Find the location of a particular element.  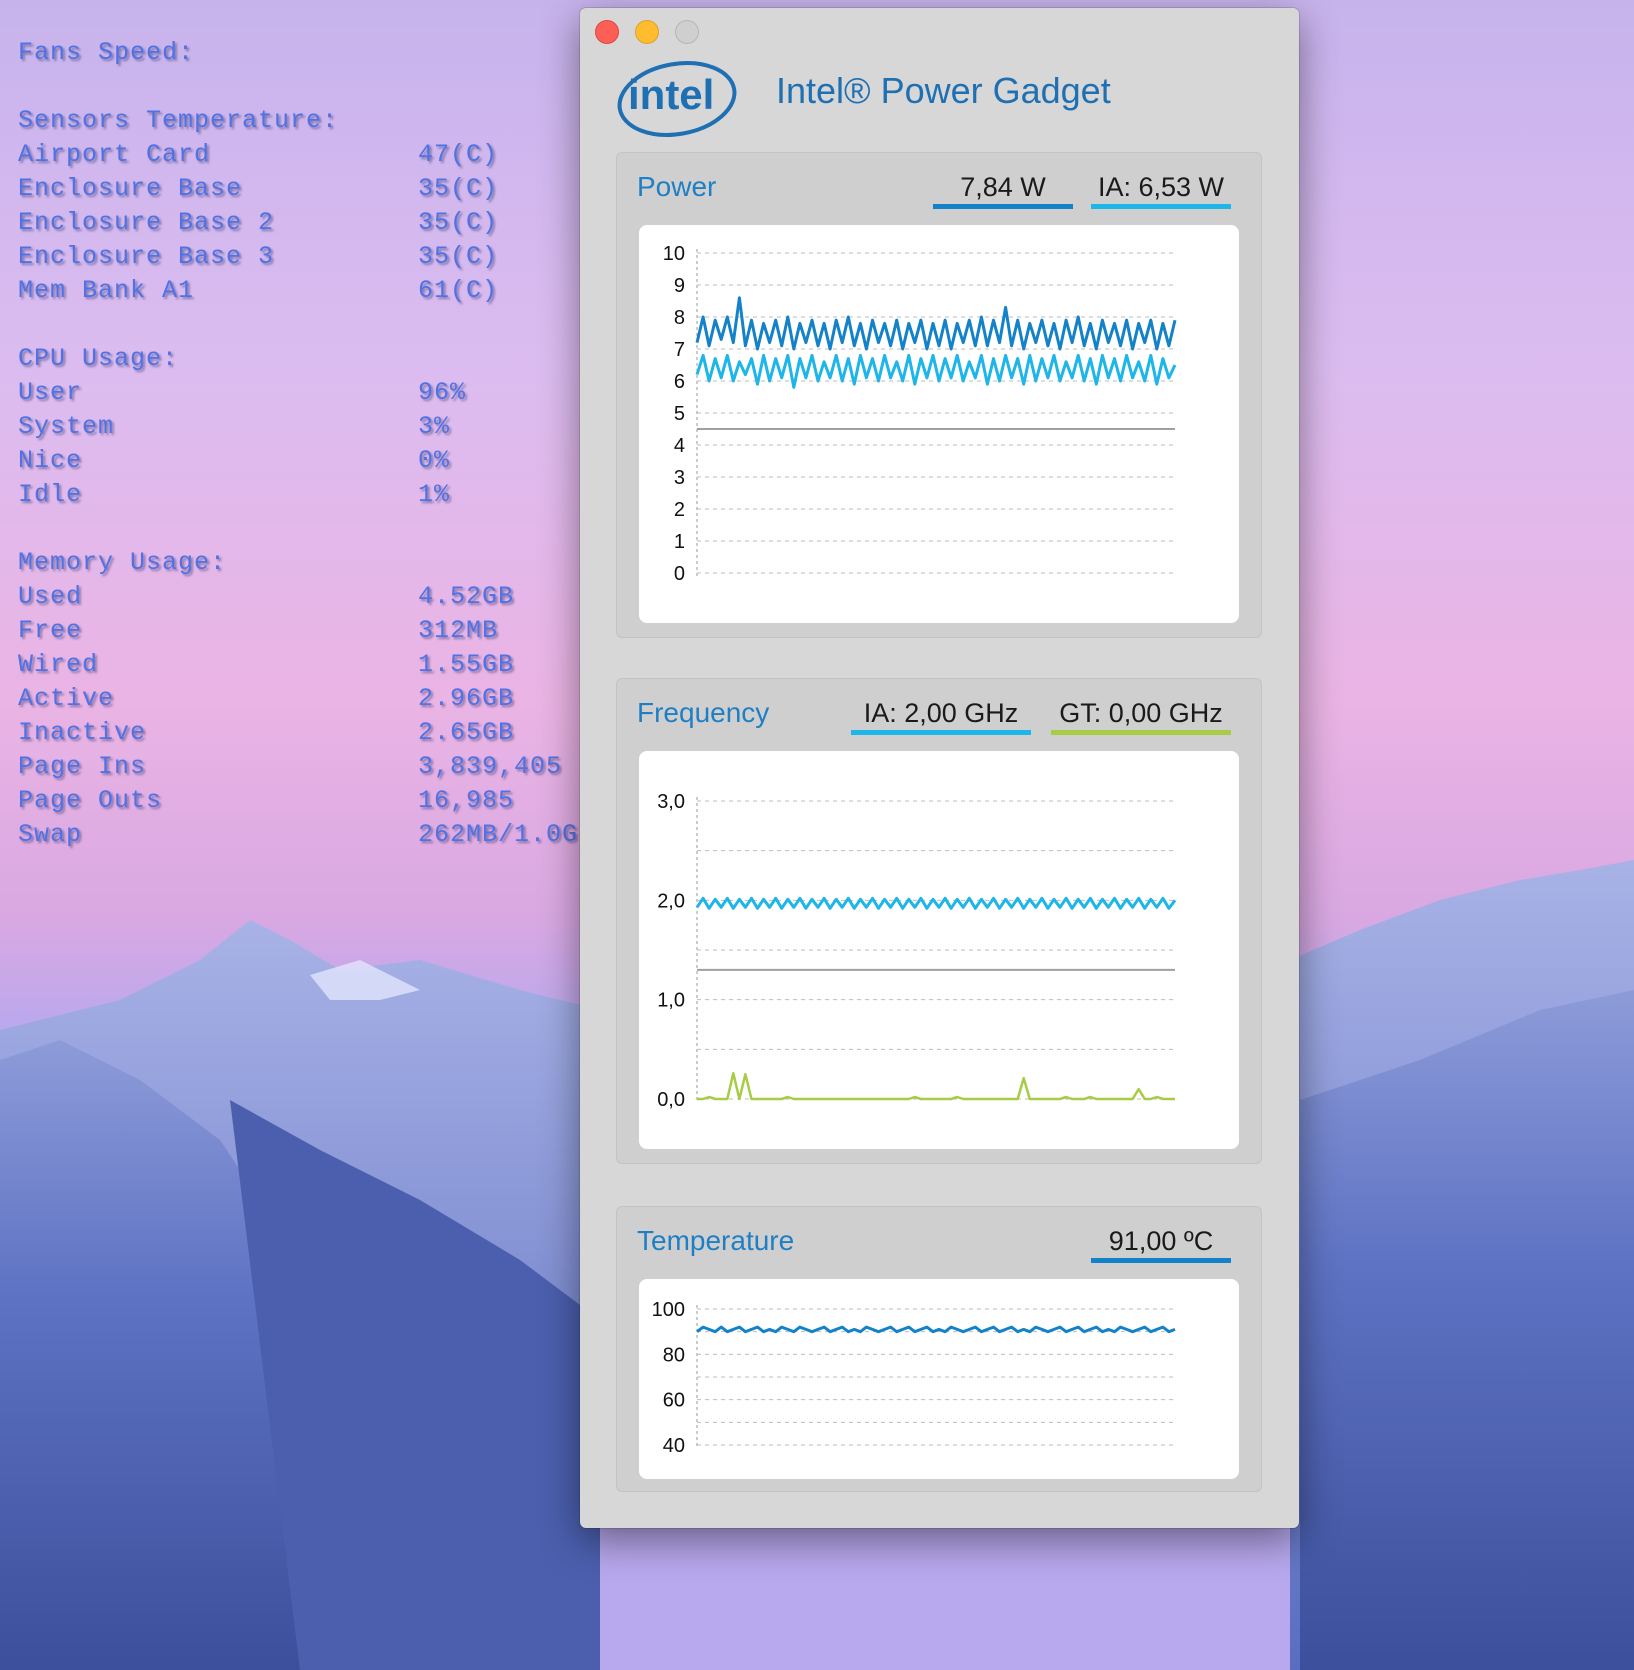

cpu-name: System is located at coordinates (66, 426).